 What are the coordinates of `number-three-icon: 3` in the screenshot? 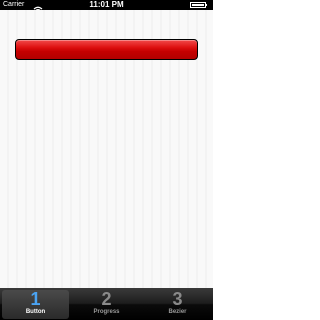 It's located at (177, 299).